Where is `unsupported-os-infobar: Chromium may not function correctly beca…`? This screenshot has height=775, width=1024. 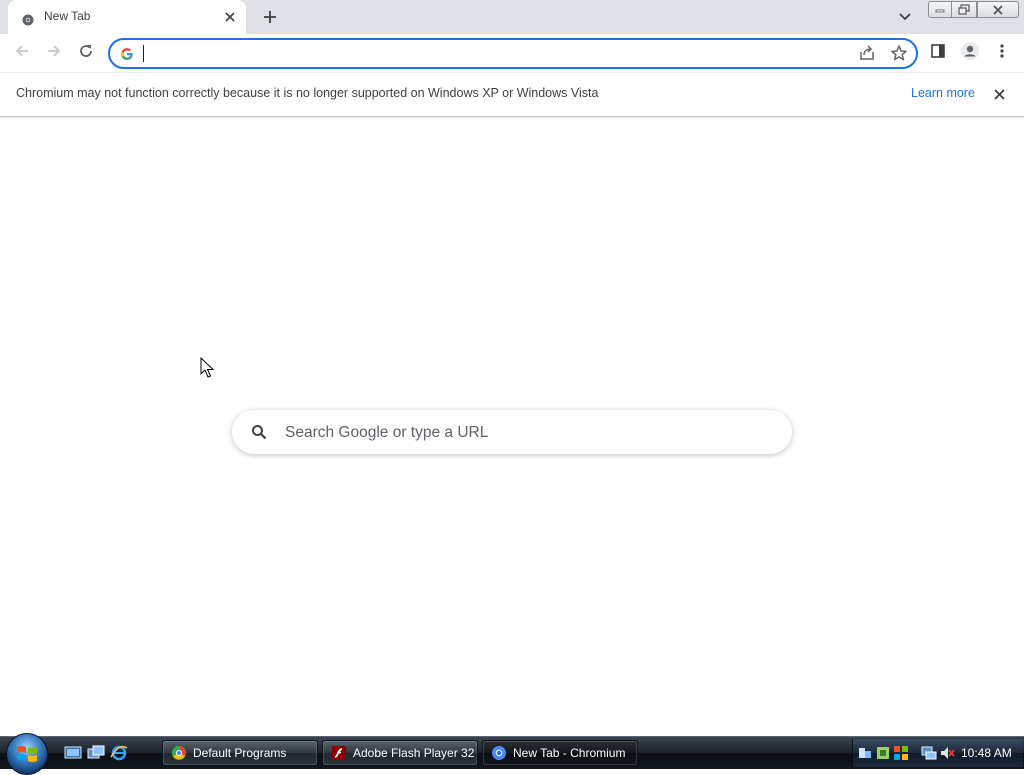 unsupported-os-infobar: Chromium may not function correctly beca… is located at coordinates (512, 94).